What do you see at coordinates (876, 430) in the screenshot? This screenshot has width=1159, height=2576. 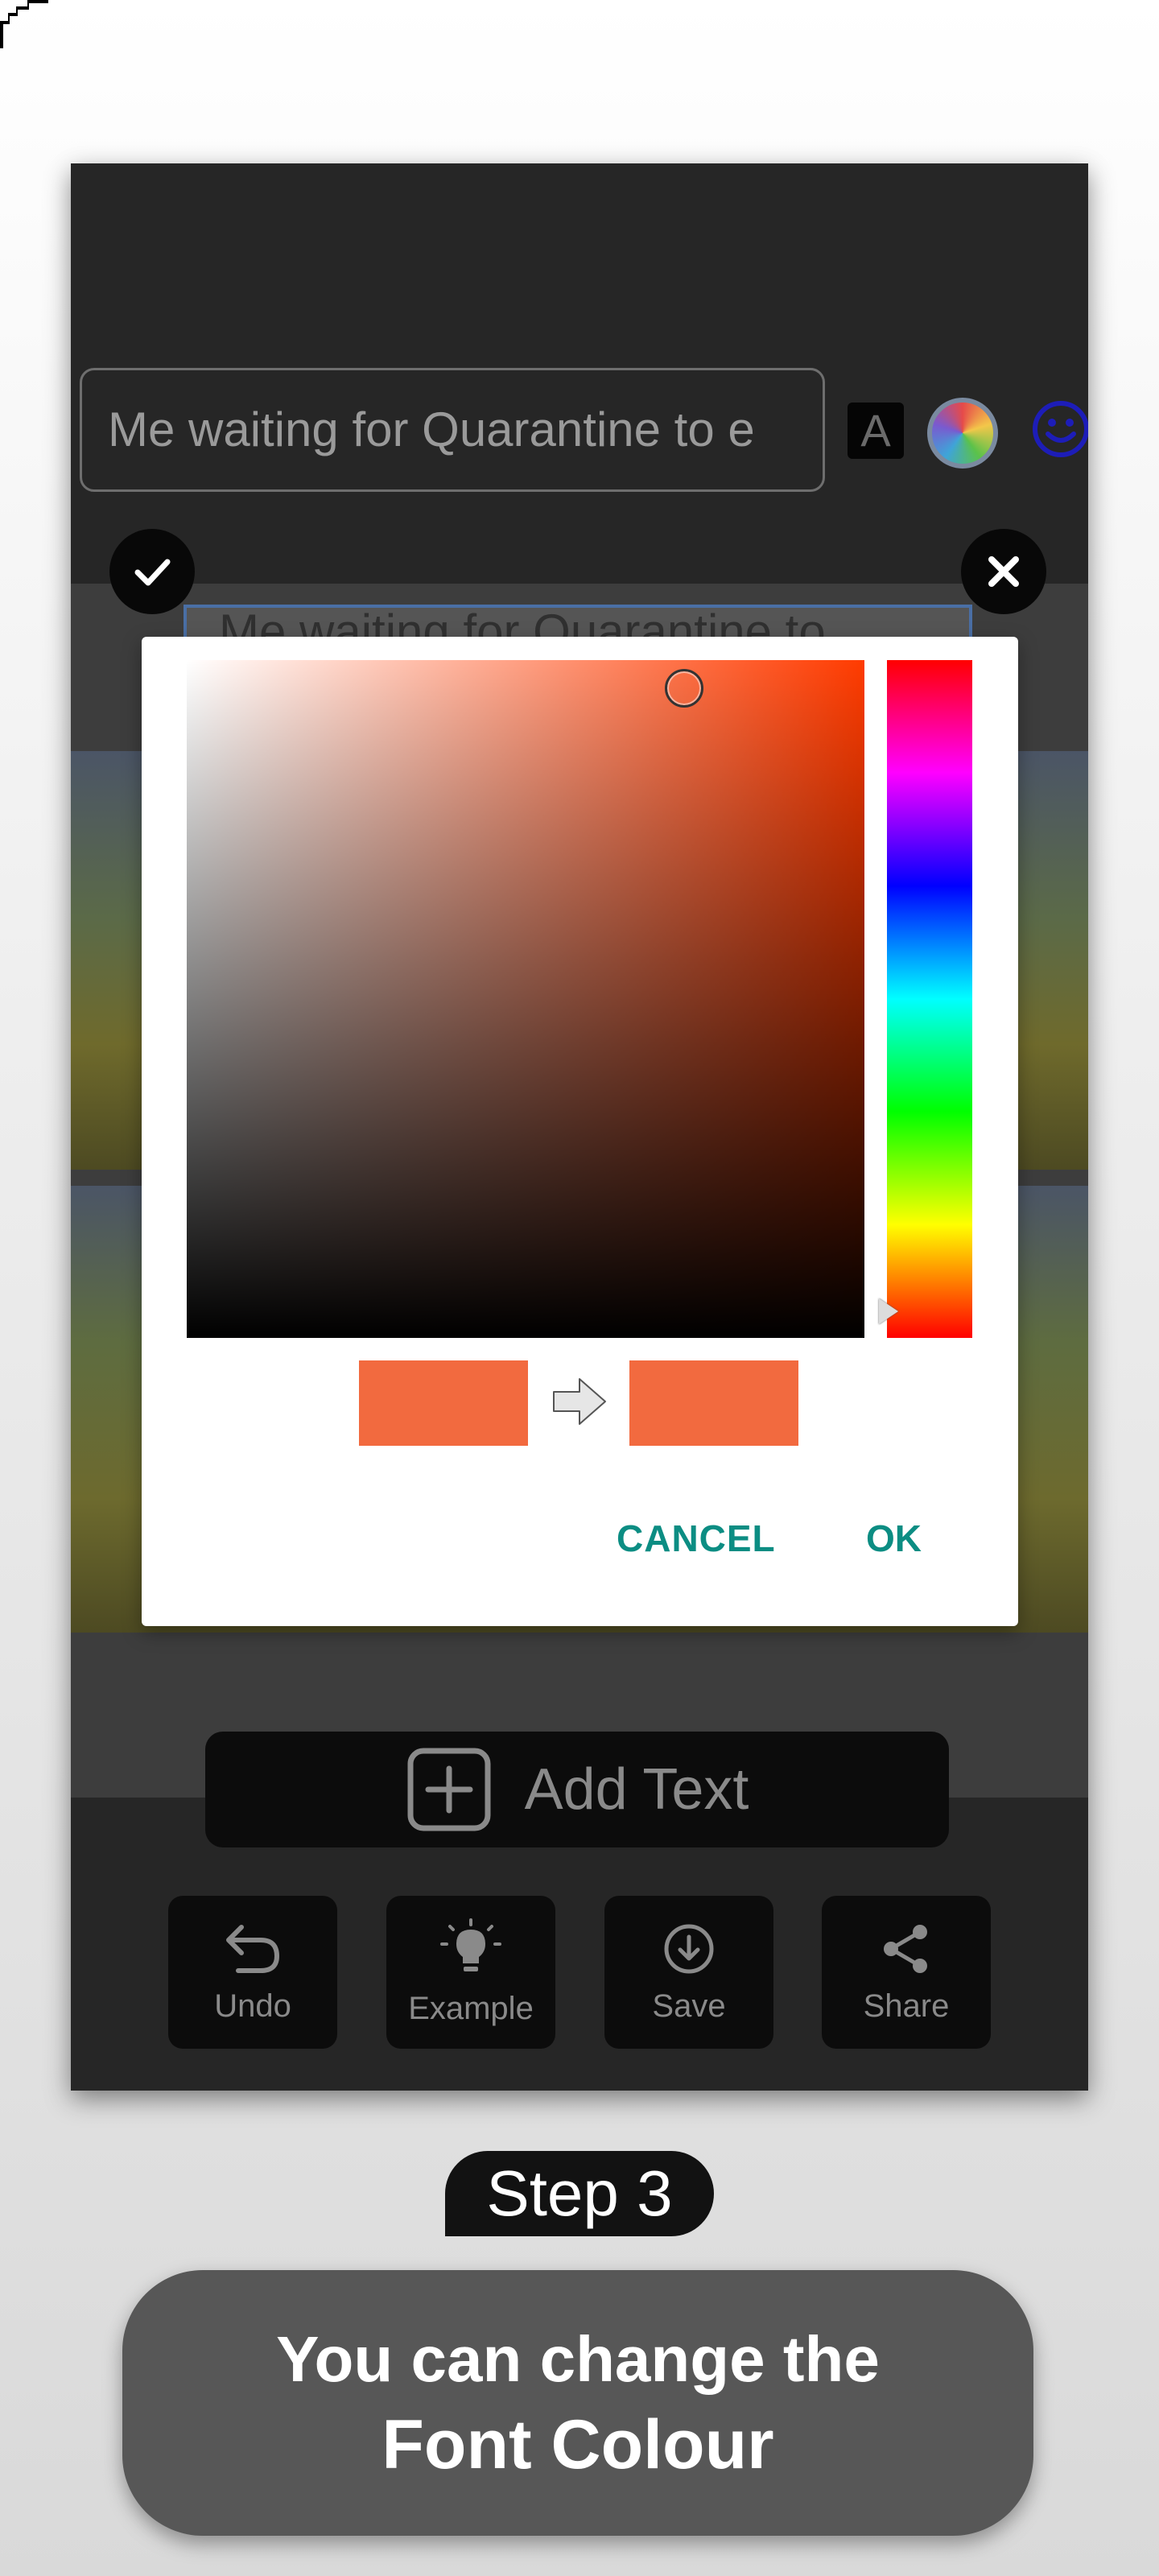 I see `font-style-button: A` at bounding box center [876, 430].